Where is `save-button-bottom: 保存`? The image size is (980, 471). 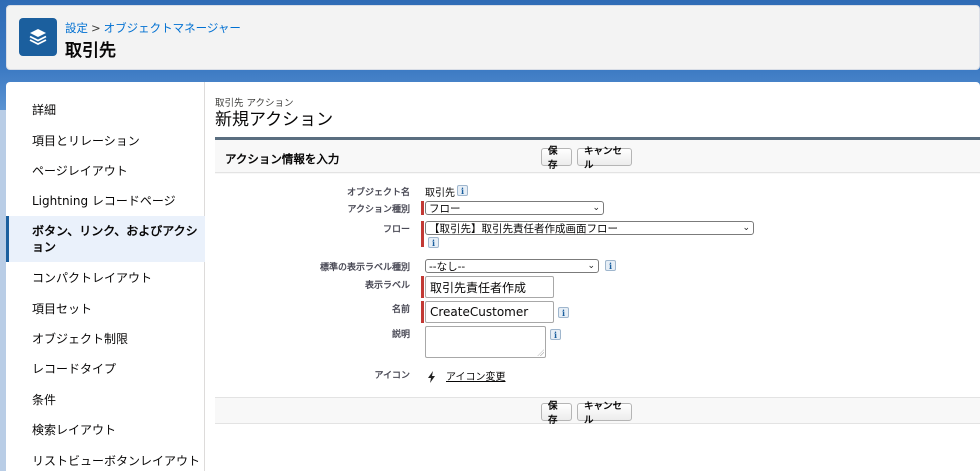
save-button-bottom: 保存 is located at coordinates (556, 413).